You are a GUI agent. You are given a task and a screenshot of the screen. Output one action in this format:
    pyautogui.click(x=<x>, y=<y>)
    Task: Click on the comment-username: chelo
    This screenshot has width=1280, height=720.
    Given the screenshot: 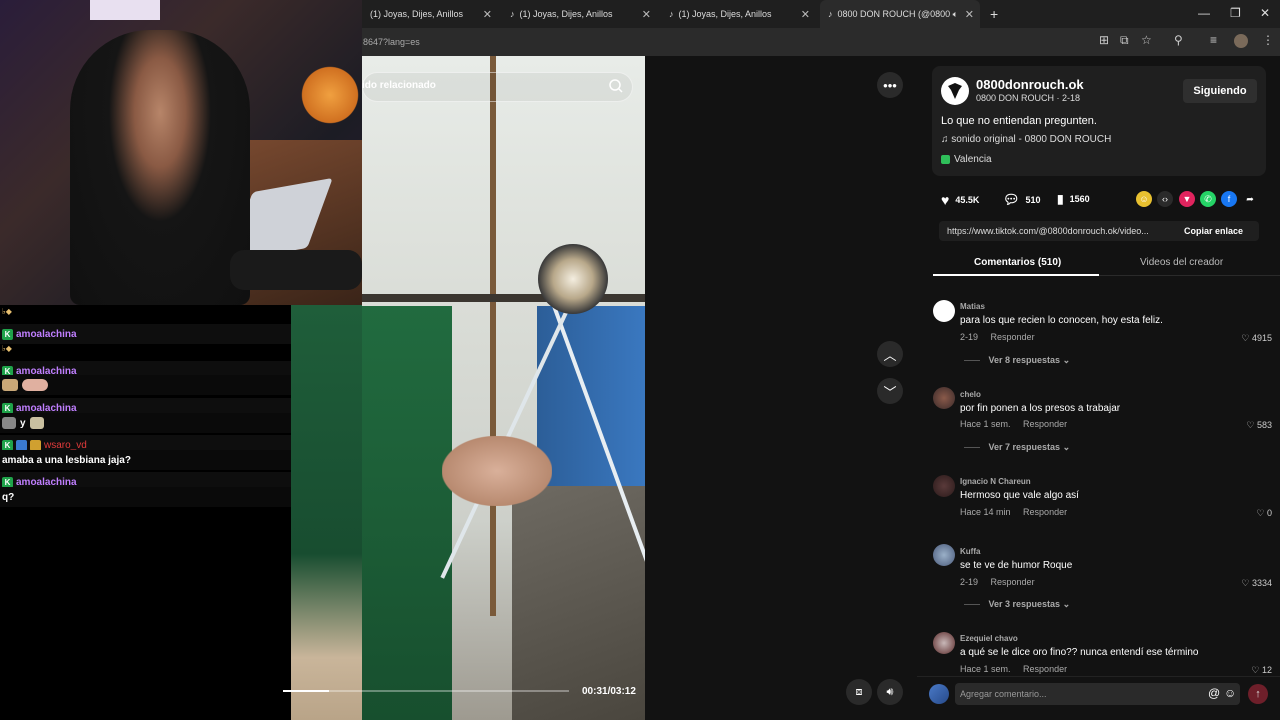 What is the action you would take?
    pyautogui.click(x=970, y=394)
    